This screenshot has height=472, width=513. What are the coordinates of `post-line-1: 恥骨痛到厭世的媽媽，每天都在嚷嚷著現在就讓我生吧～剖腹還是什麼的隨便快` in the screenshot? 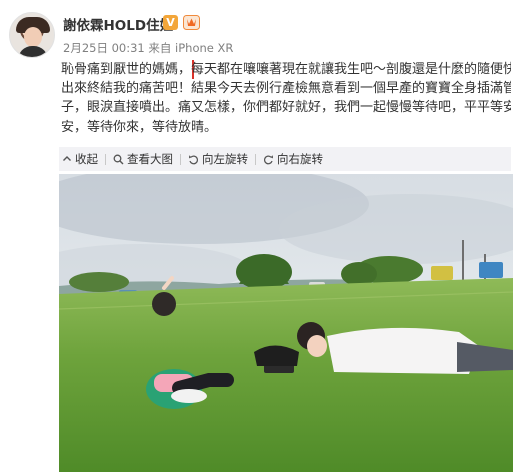 It's located at (286, 70).